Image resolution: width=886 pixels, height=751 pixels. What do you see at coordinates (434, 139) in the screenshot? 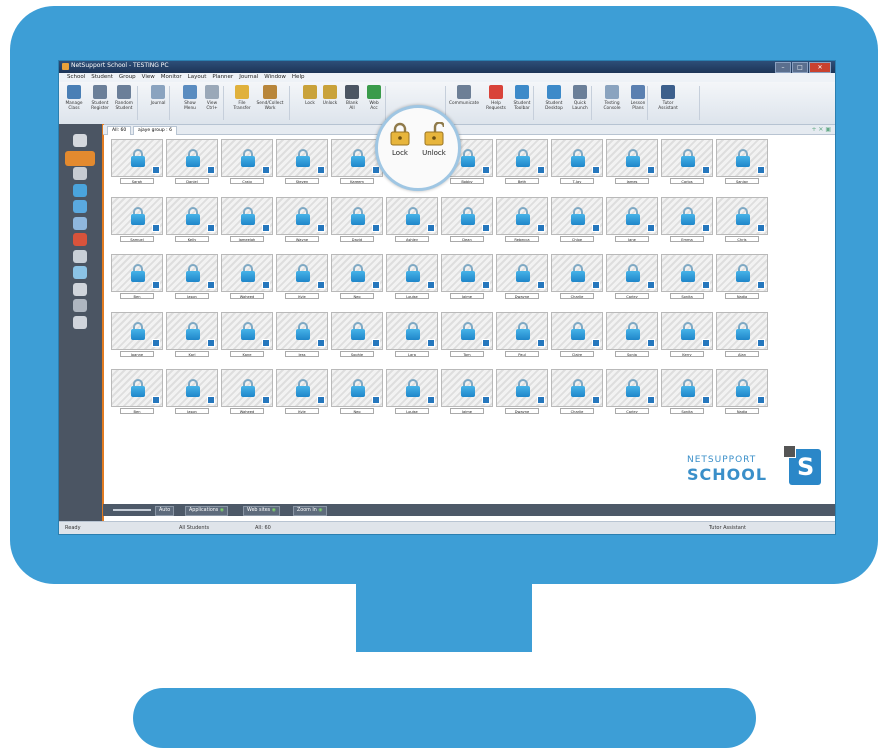
I see `zoom-unlock-button: Unlock` at bounding box center [434, 139].